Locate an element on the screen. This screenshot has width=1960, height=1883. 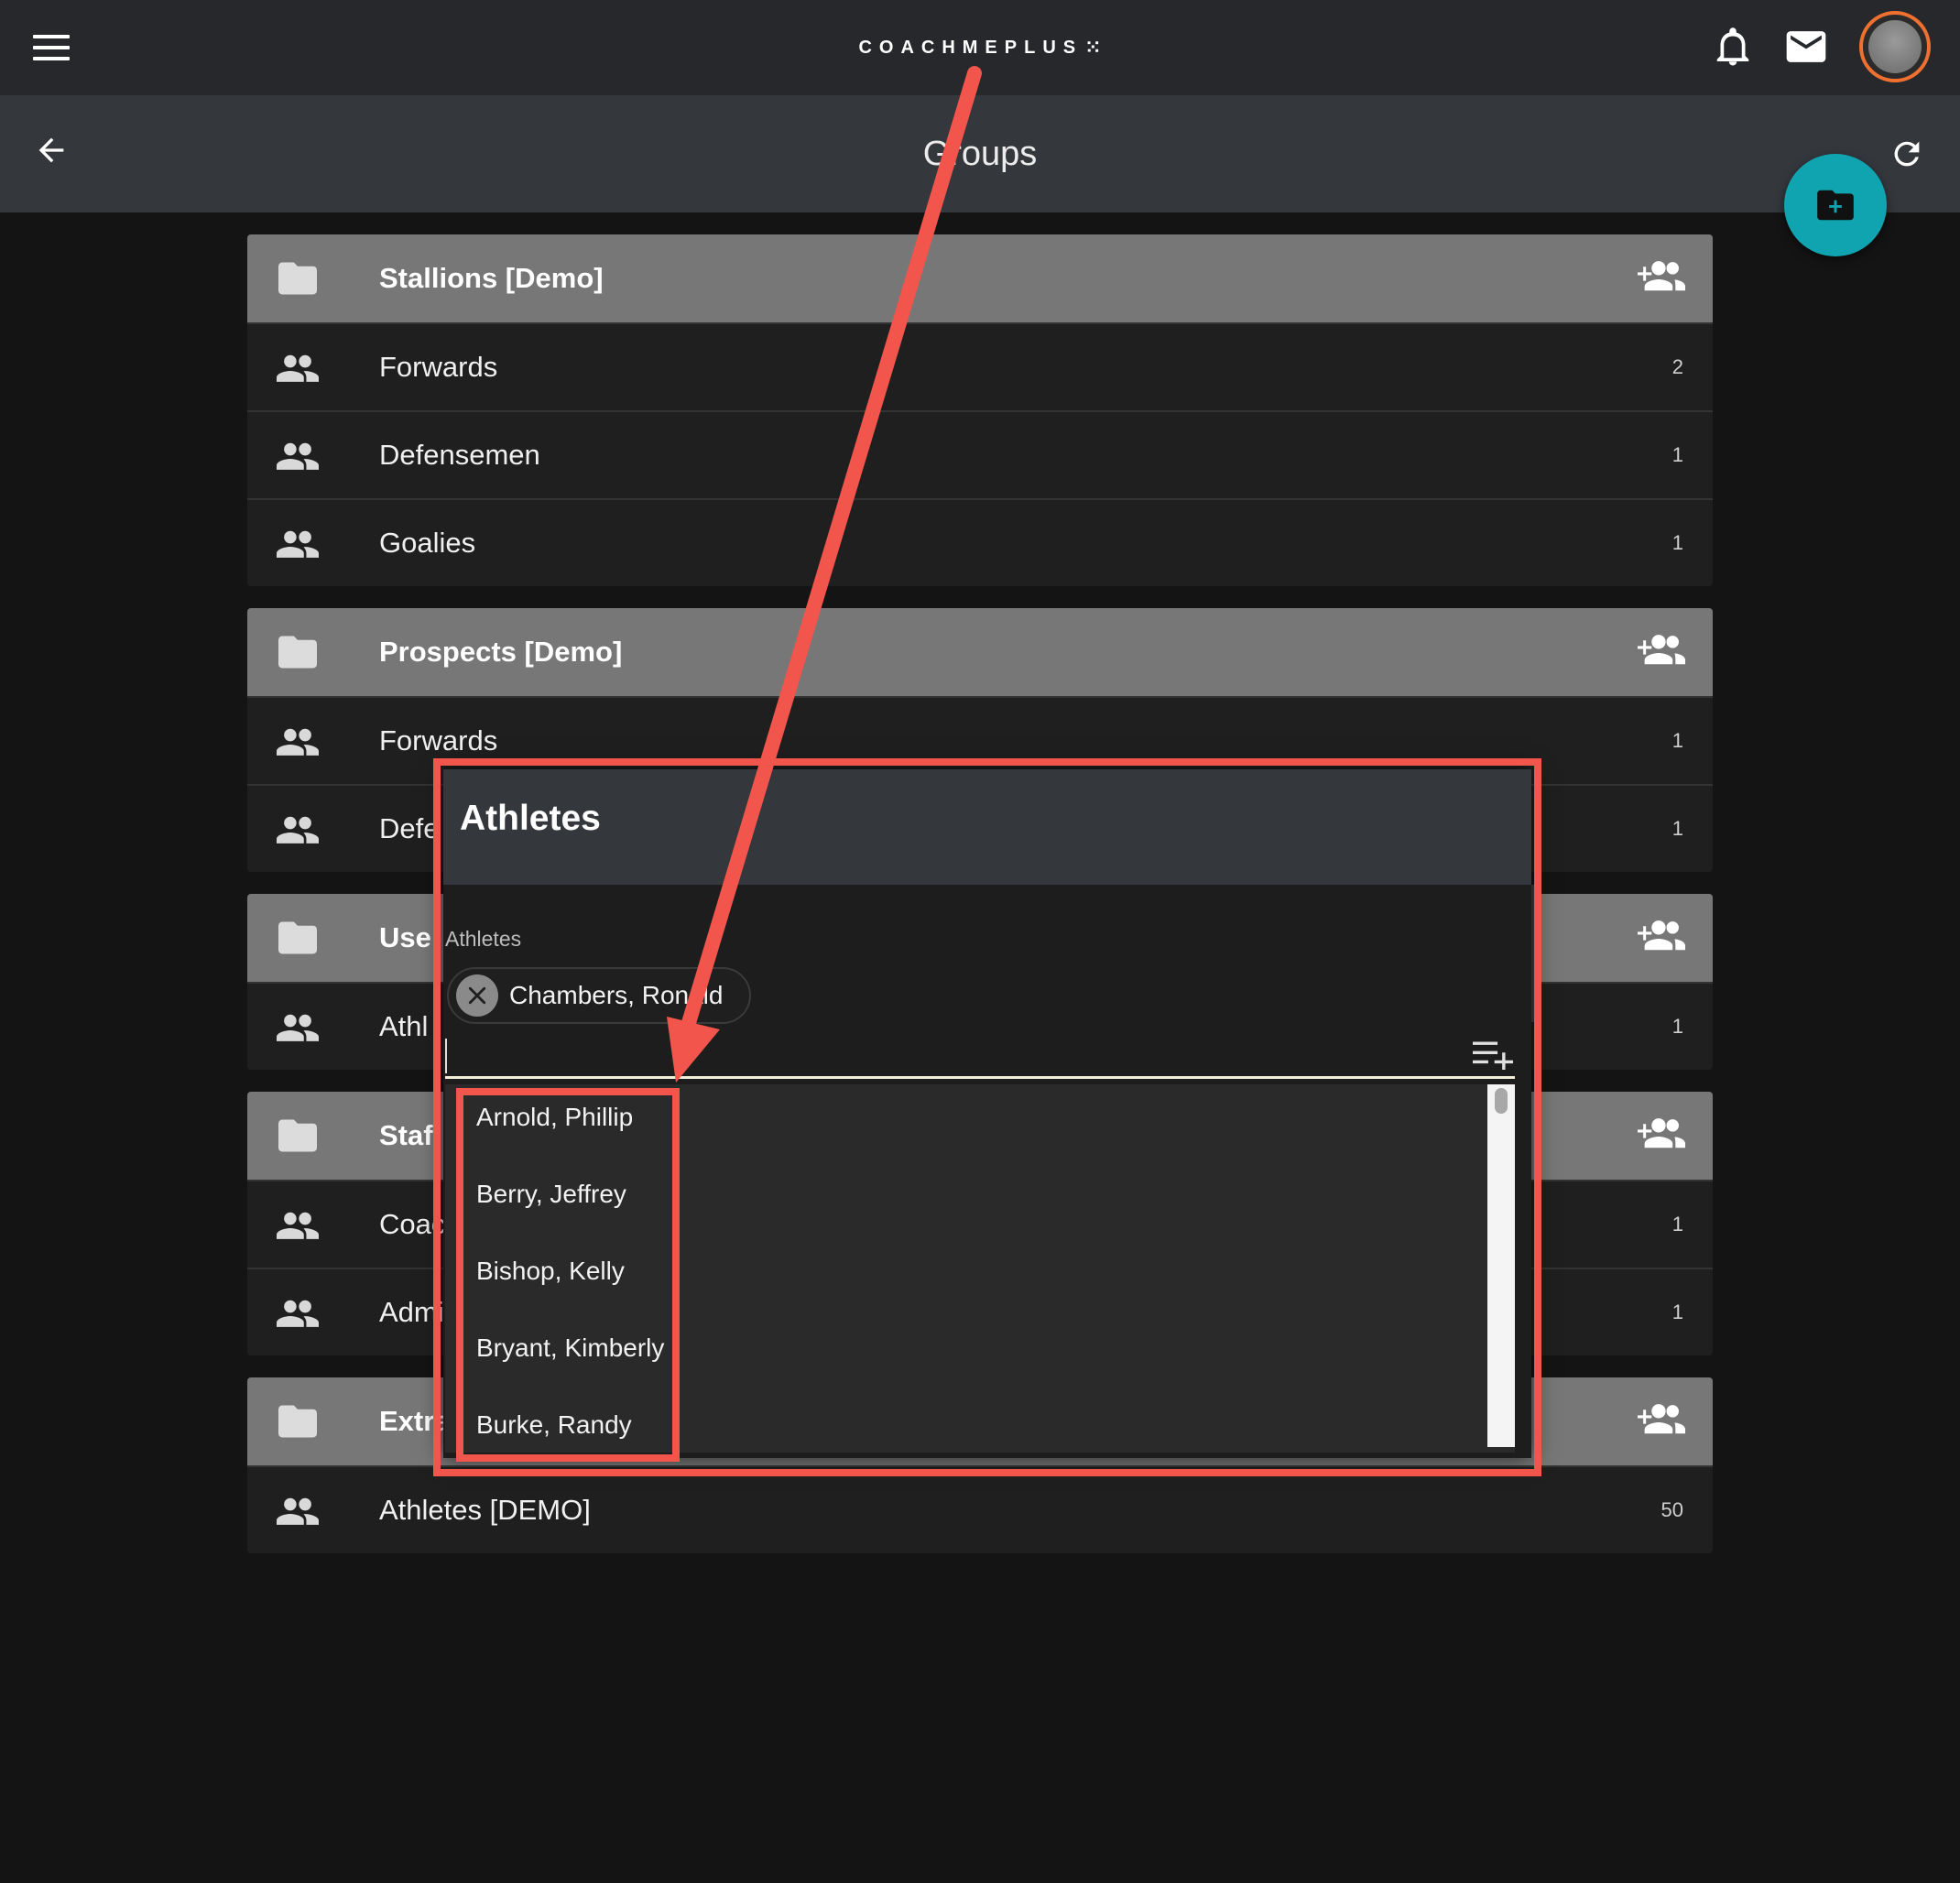
refresh-icon is located at coordinates (1907, 154).